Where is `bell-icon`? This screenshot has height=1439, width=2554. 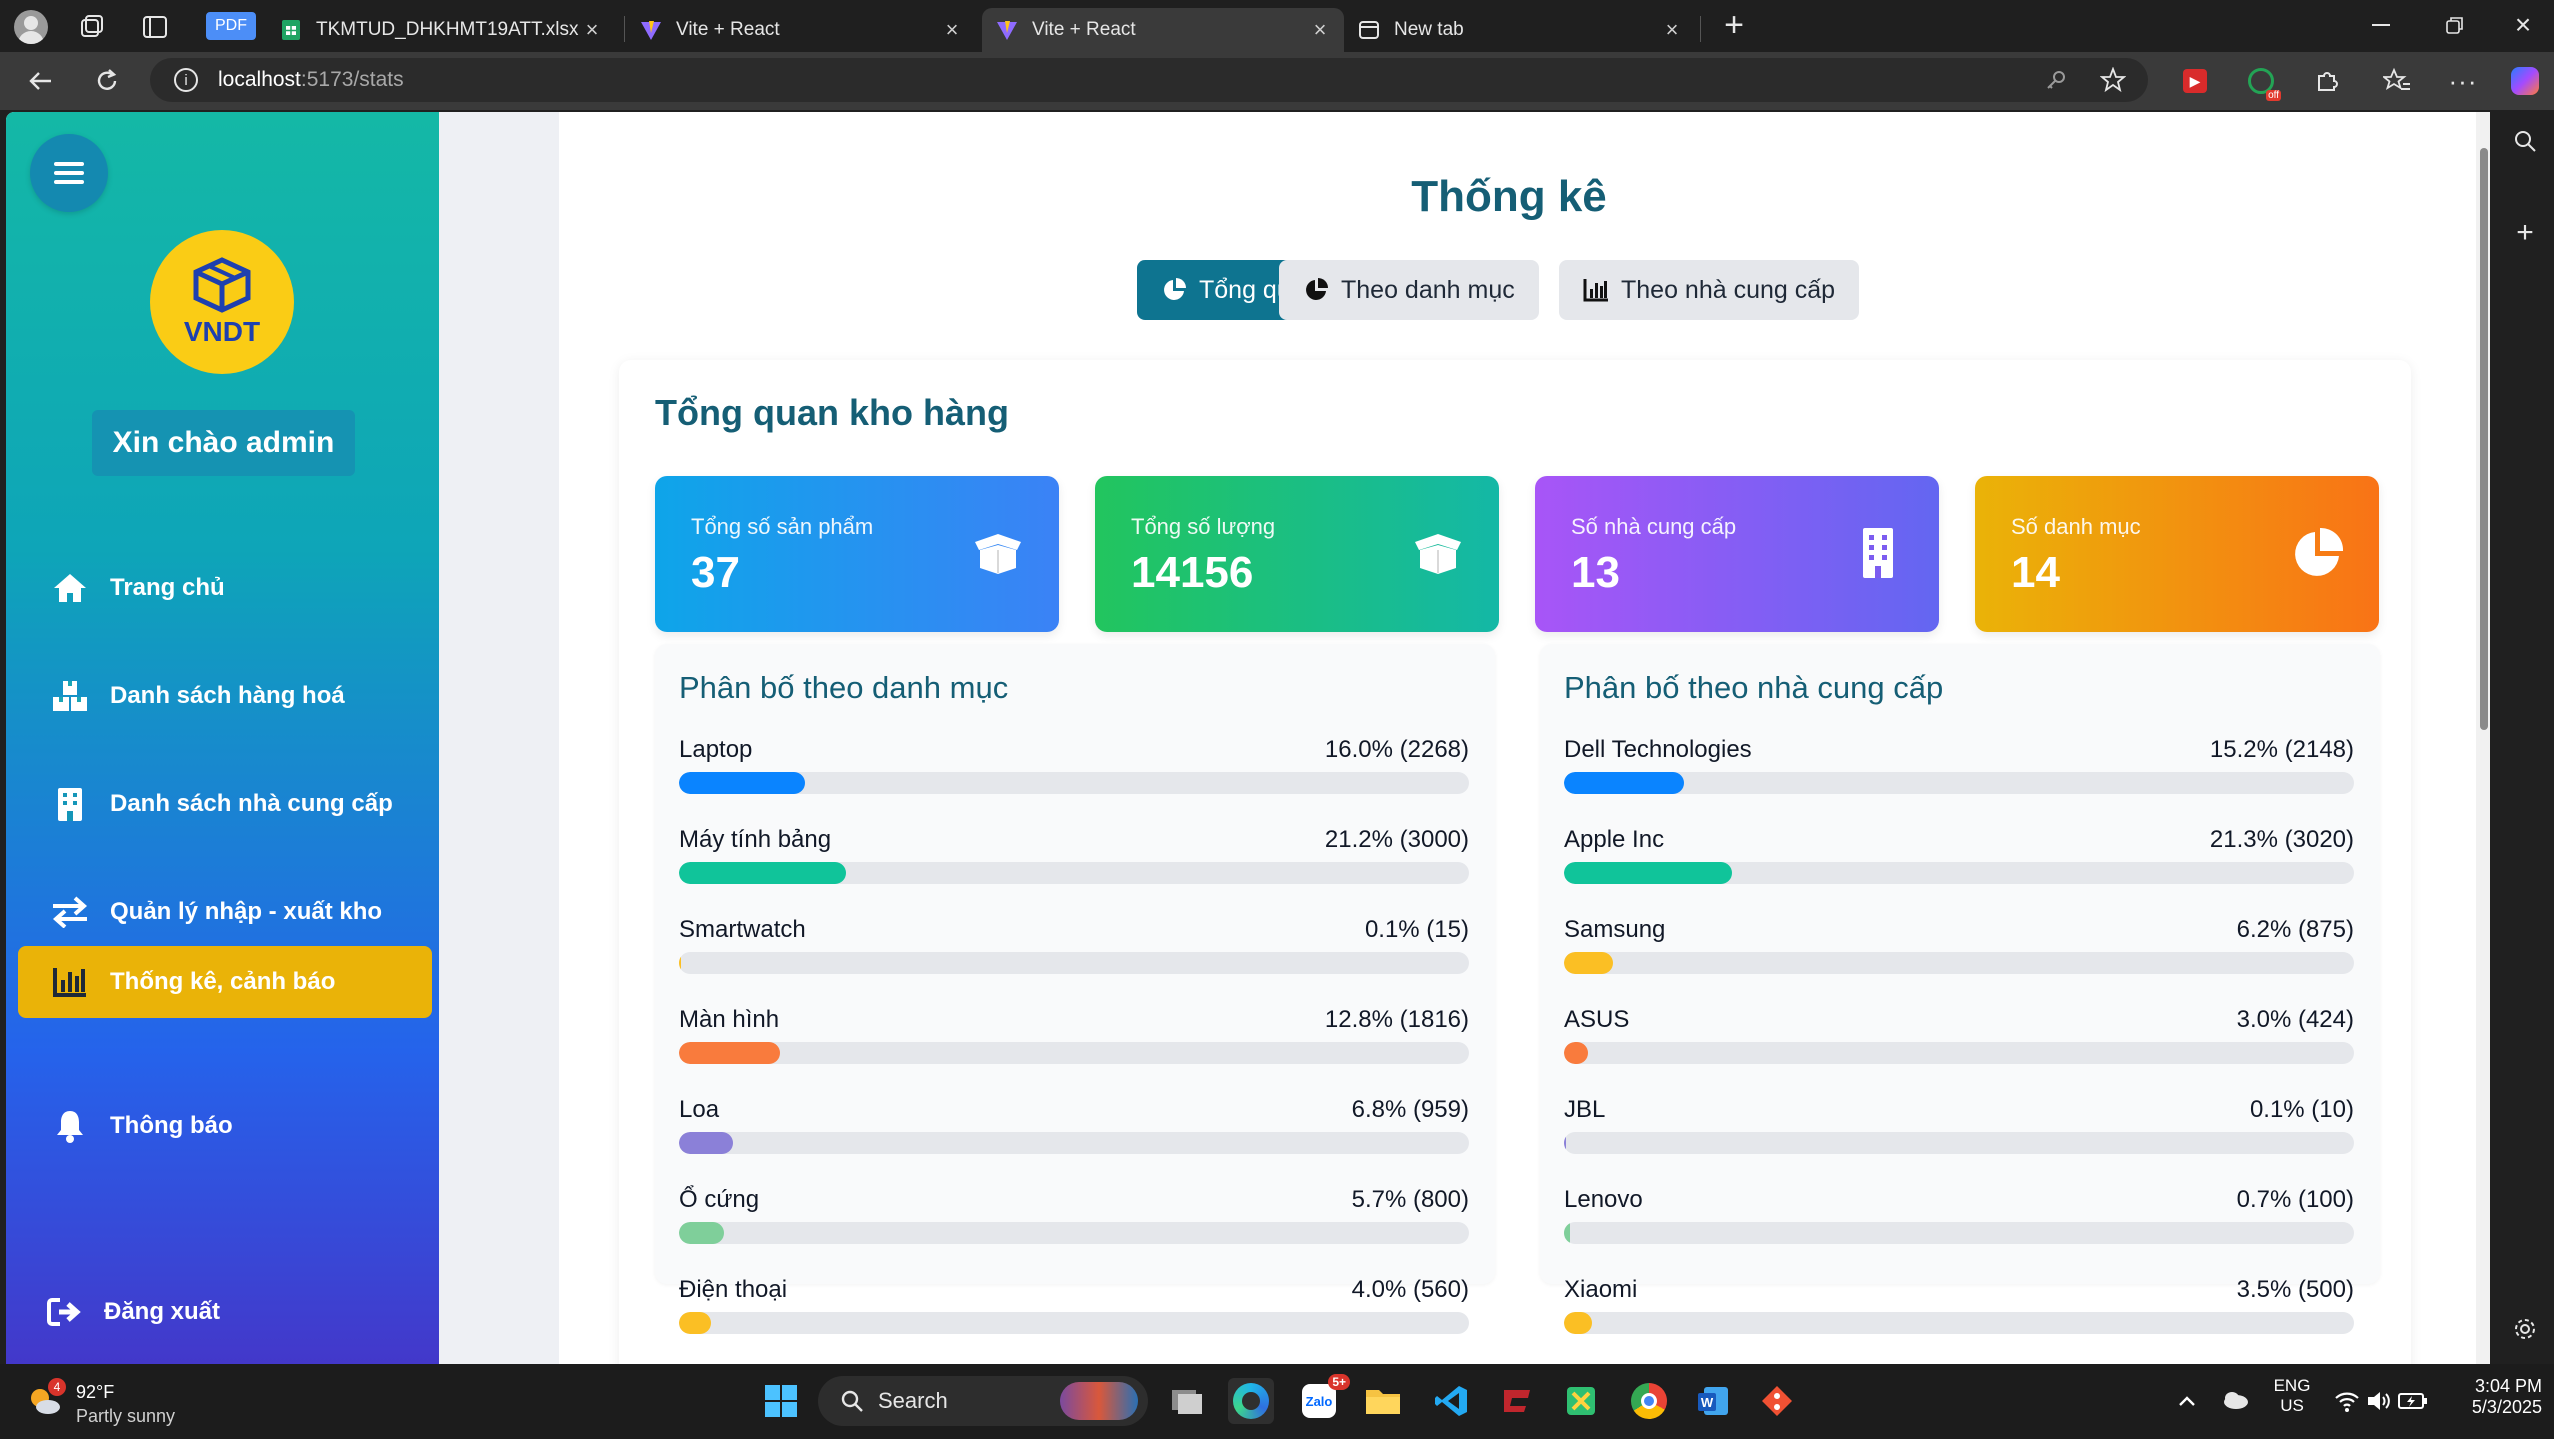 bell-icon is located at coordinates (70, 1126).